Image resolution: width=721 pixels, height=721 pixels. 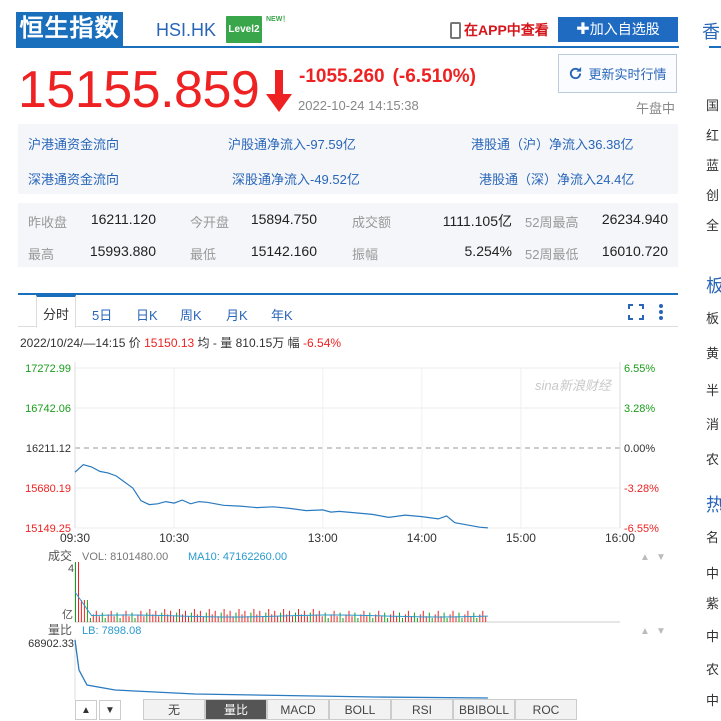 What do you see at coordinates (712, 602) in the screenshot?
I see `side-item: 紫` at bounding box center [712, 602].